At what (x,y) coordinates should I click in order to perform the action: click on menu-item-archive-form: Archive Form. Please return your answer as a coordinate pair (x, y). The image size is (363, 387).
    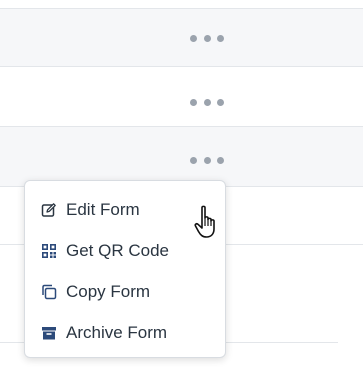
    Looking at the image, I should click on (125, 332).